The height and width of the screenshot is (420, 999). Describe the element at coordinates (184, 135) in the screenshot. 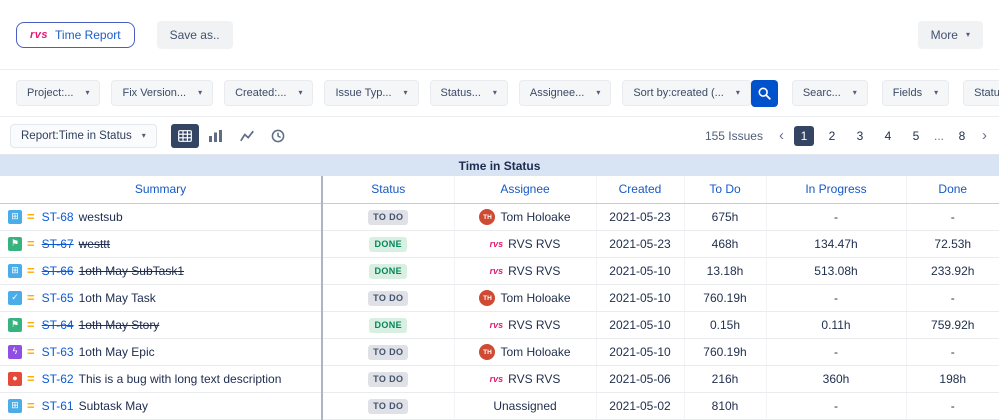

I see `table-view-button` at that location.